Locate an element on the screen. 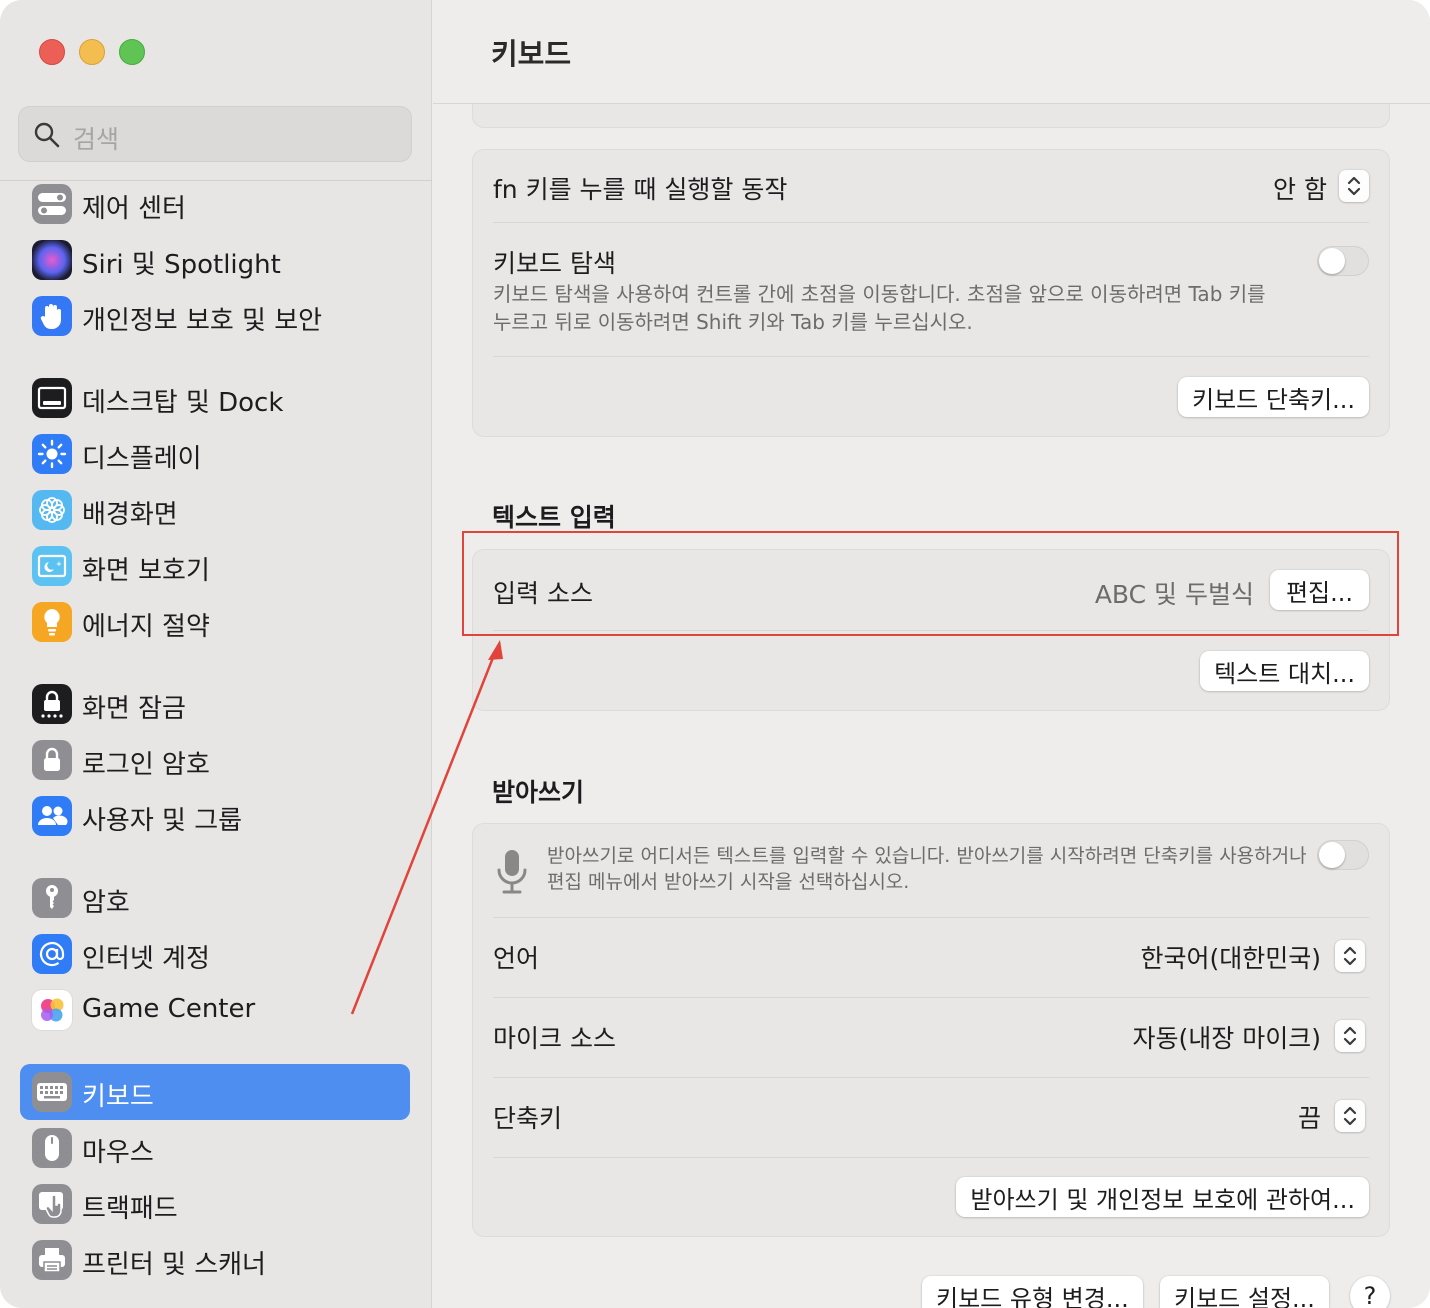 This screenshot has height=1308, width=1430. microphone-source-popup-button is located at coordinates (1350, 1036).